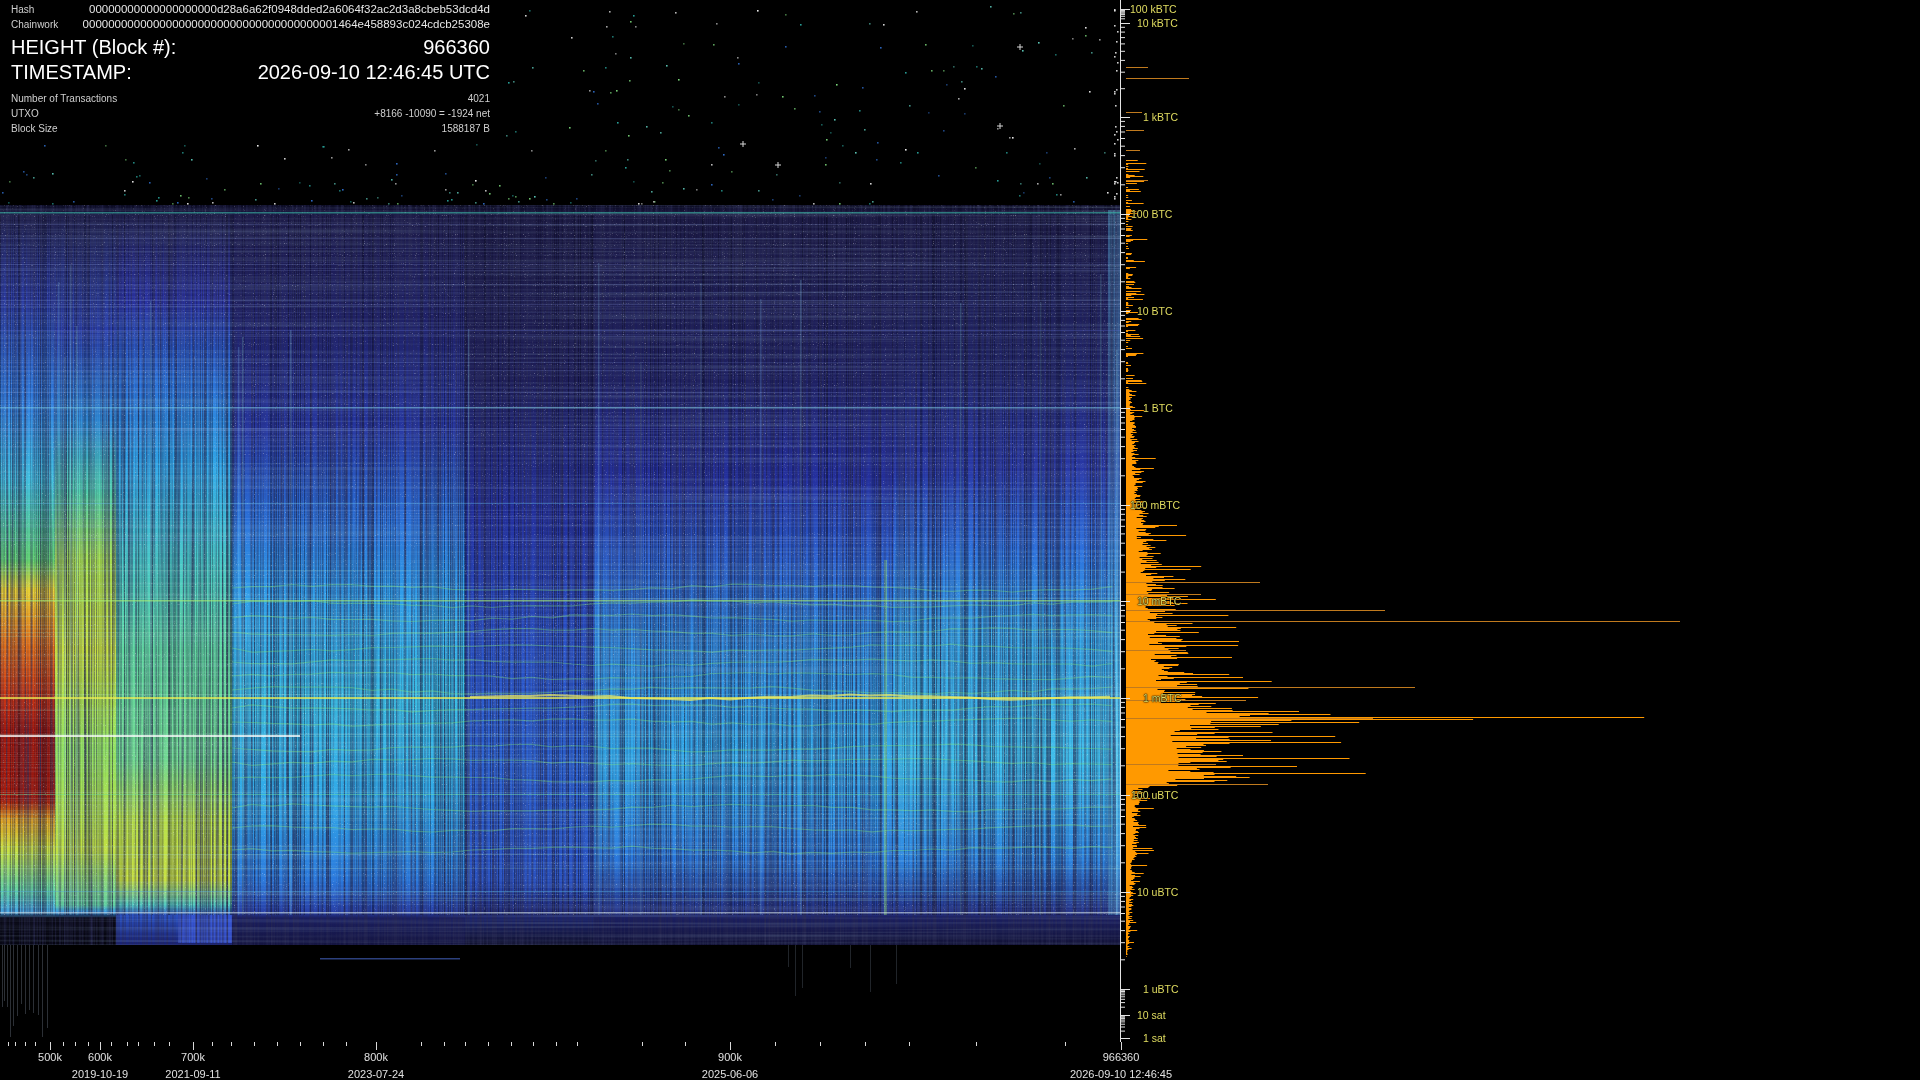 The width and height of the screenshot is (1920, 1080). Describe the element at coordinates (432, 114) in the screenshot. I see `stat-value: +8166 -10090 = -1924 net` at that location.